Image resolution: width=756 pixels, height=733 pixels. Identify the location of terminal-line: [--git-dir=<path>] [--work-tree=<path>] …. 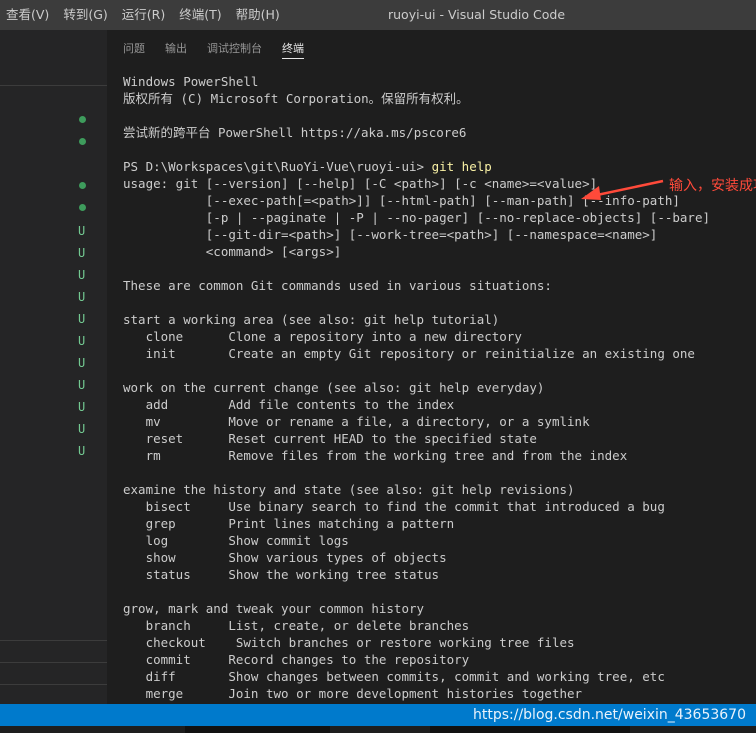
(390, 234).